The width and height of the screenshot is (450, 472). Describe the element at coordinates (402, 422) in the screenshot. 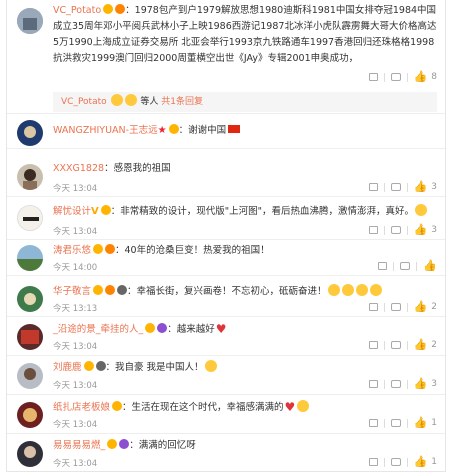

I see `comment-actions: 👍 1` at that location.